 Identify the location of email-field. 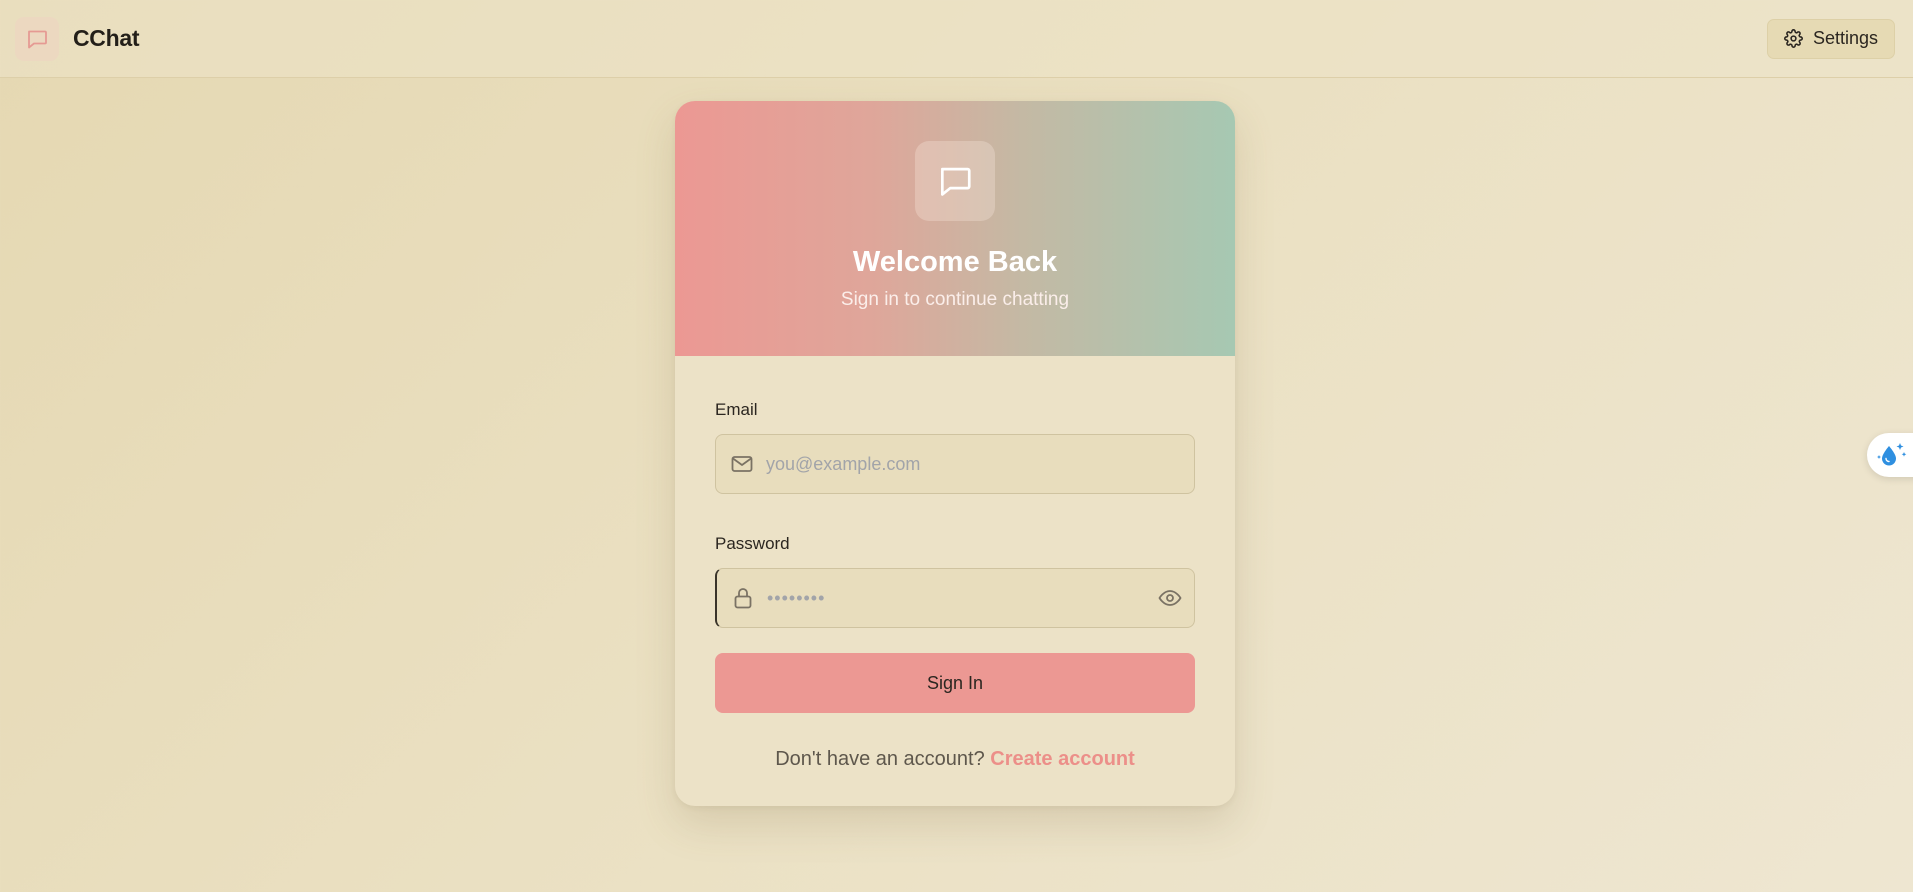
(955, 464).